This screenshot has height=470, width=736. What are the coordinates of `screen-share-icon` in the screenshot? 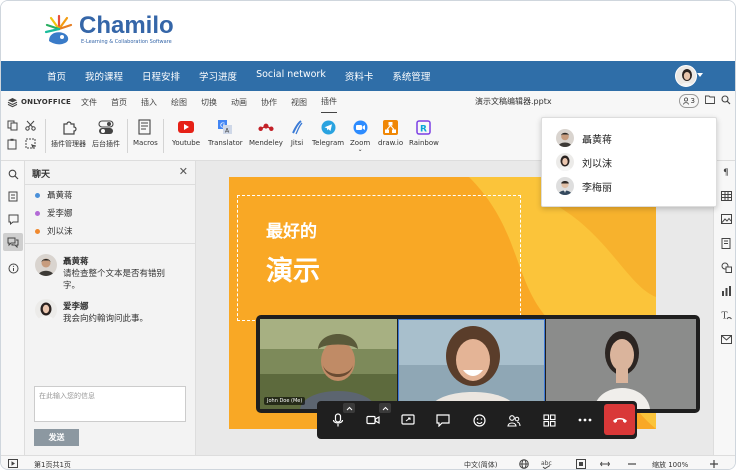 It's located at (408, 420).